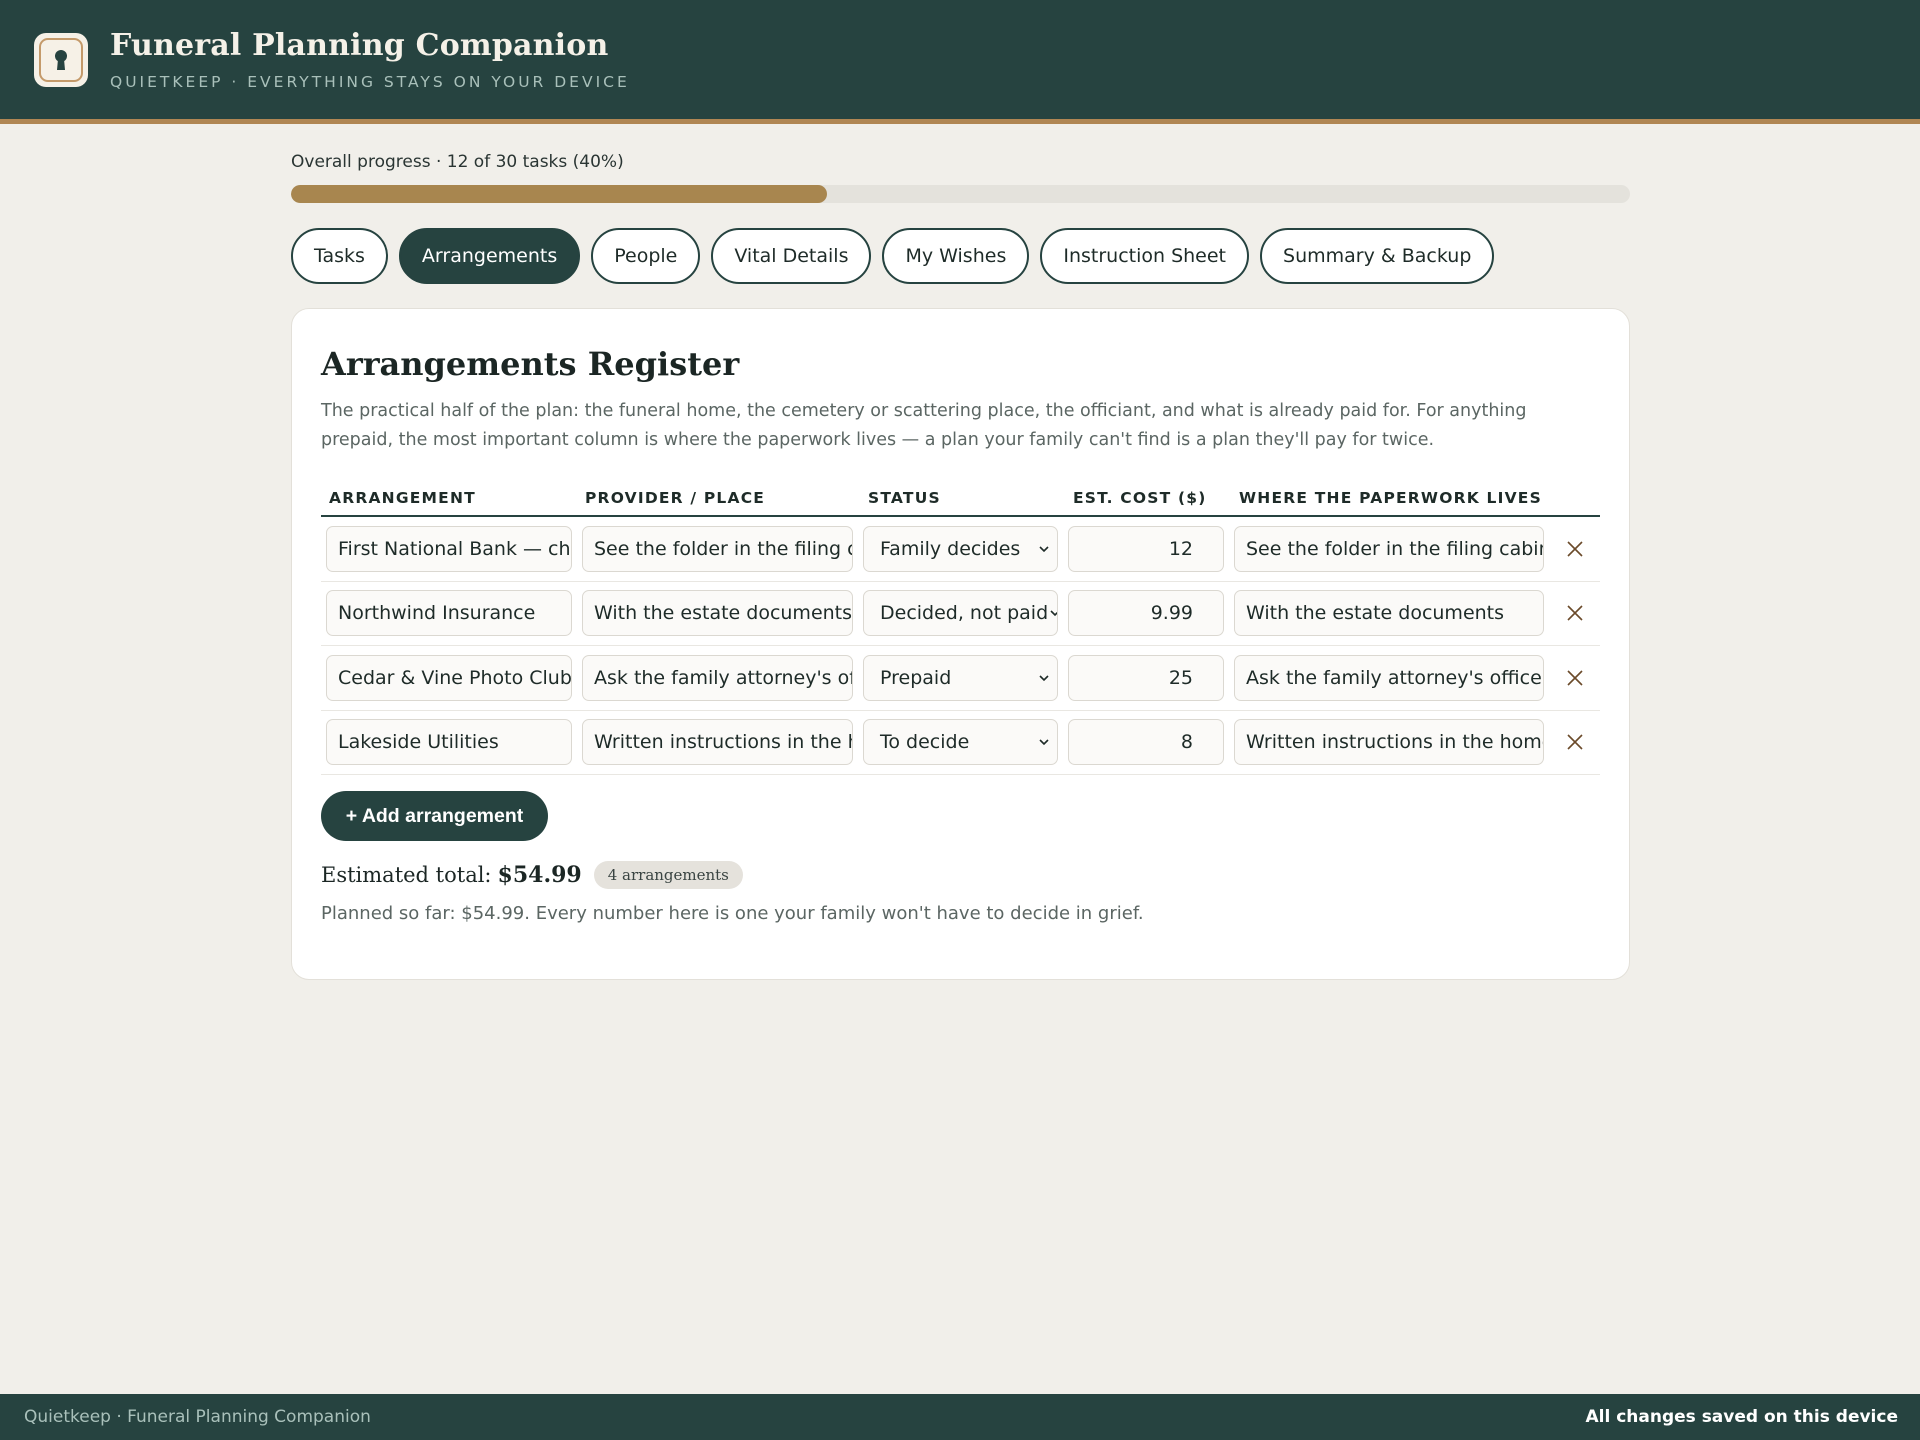 The image size is (1920, 1440). What do you see at coordinates (956, 256) in the screenshot?
I see `tab-my-wishes: My Wishes` at bounding box center [956, 256].